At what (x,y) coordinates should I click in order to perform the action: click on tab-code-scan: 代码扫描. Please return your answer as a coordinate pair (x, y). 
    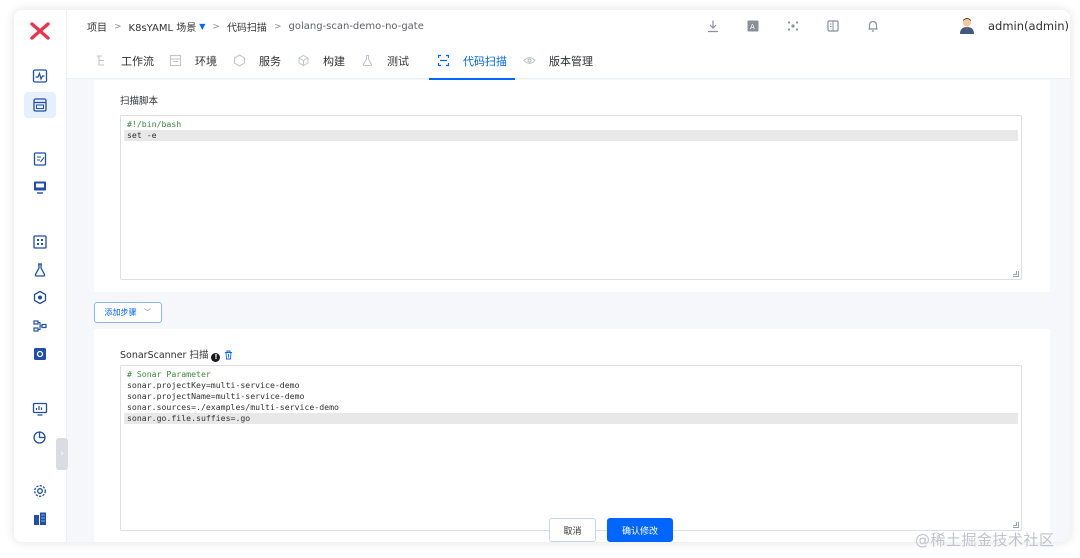
    Looking at the image, I should click on (472, 61).